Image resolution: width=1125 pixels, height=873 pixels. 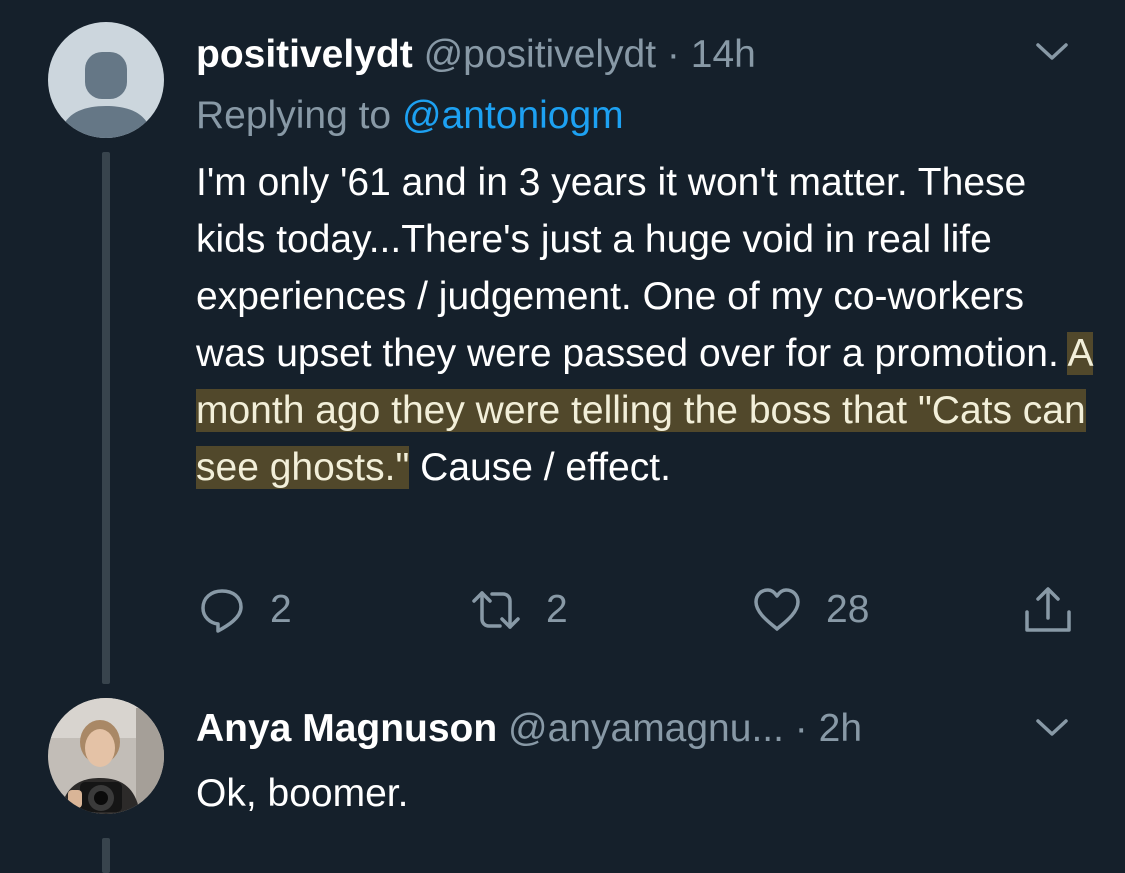 I want to click on like-button: 28, so click(x=810, y=610).